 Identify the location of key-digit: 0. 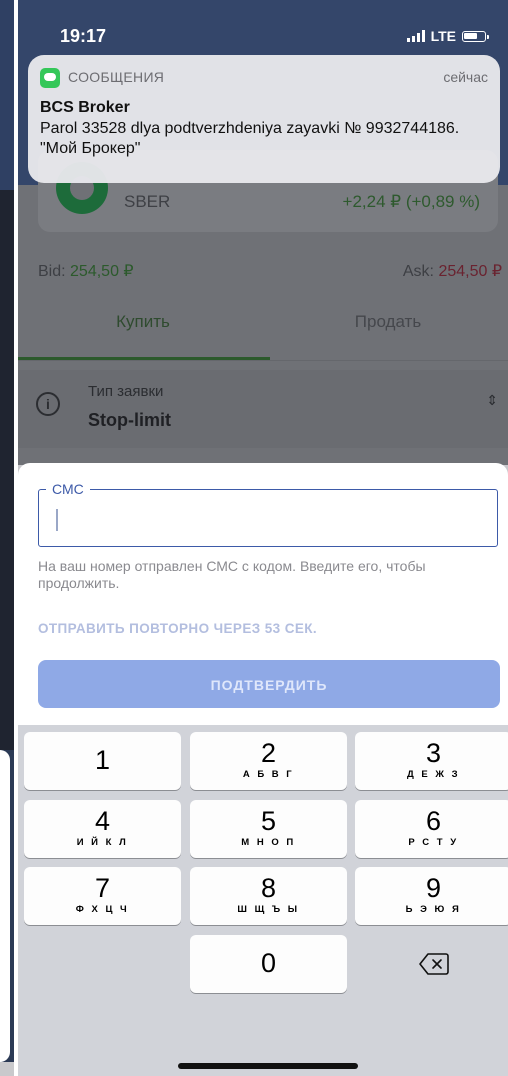
(268, 963).